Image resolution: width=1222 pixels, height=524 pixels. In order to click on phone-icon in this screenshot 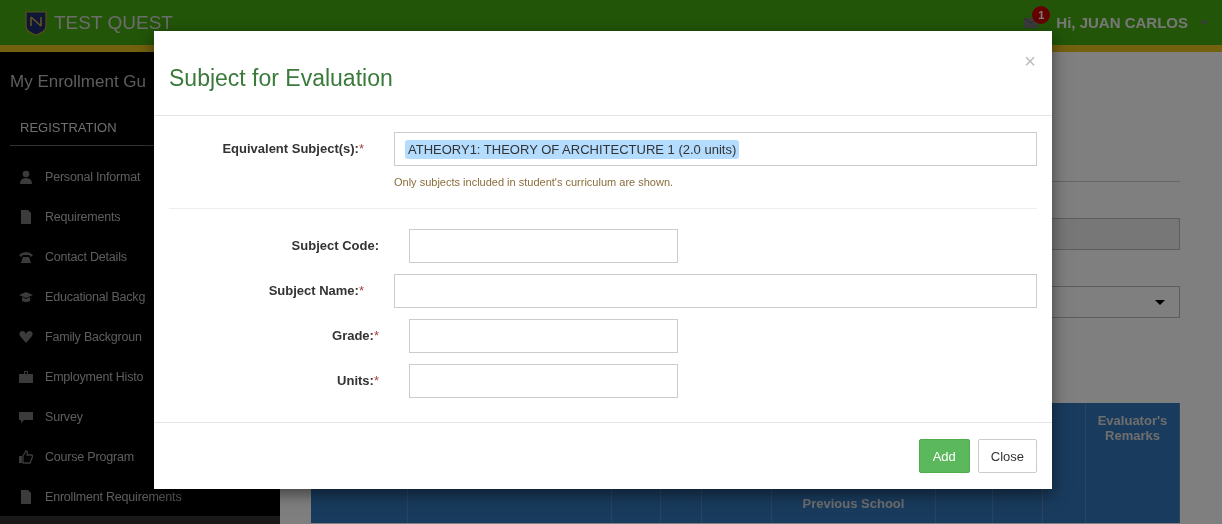, I will do `click(26, 257)`.